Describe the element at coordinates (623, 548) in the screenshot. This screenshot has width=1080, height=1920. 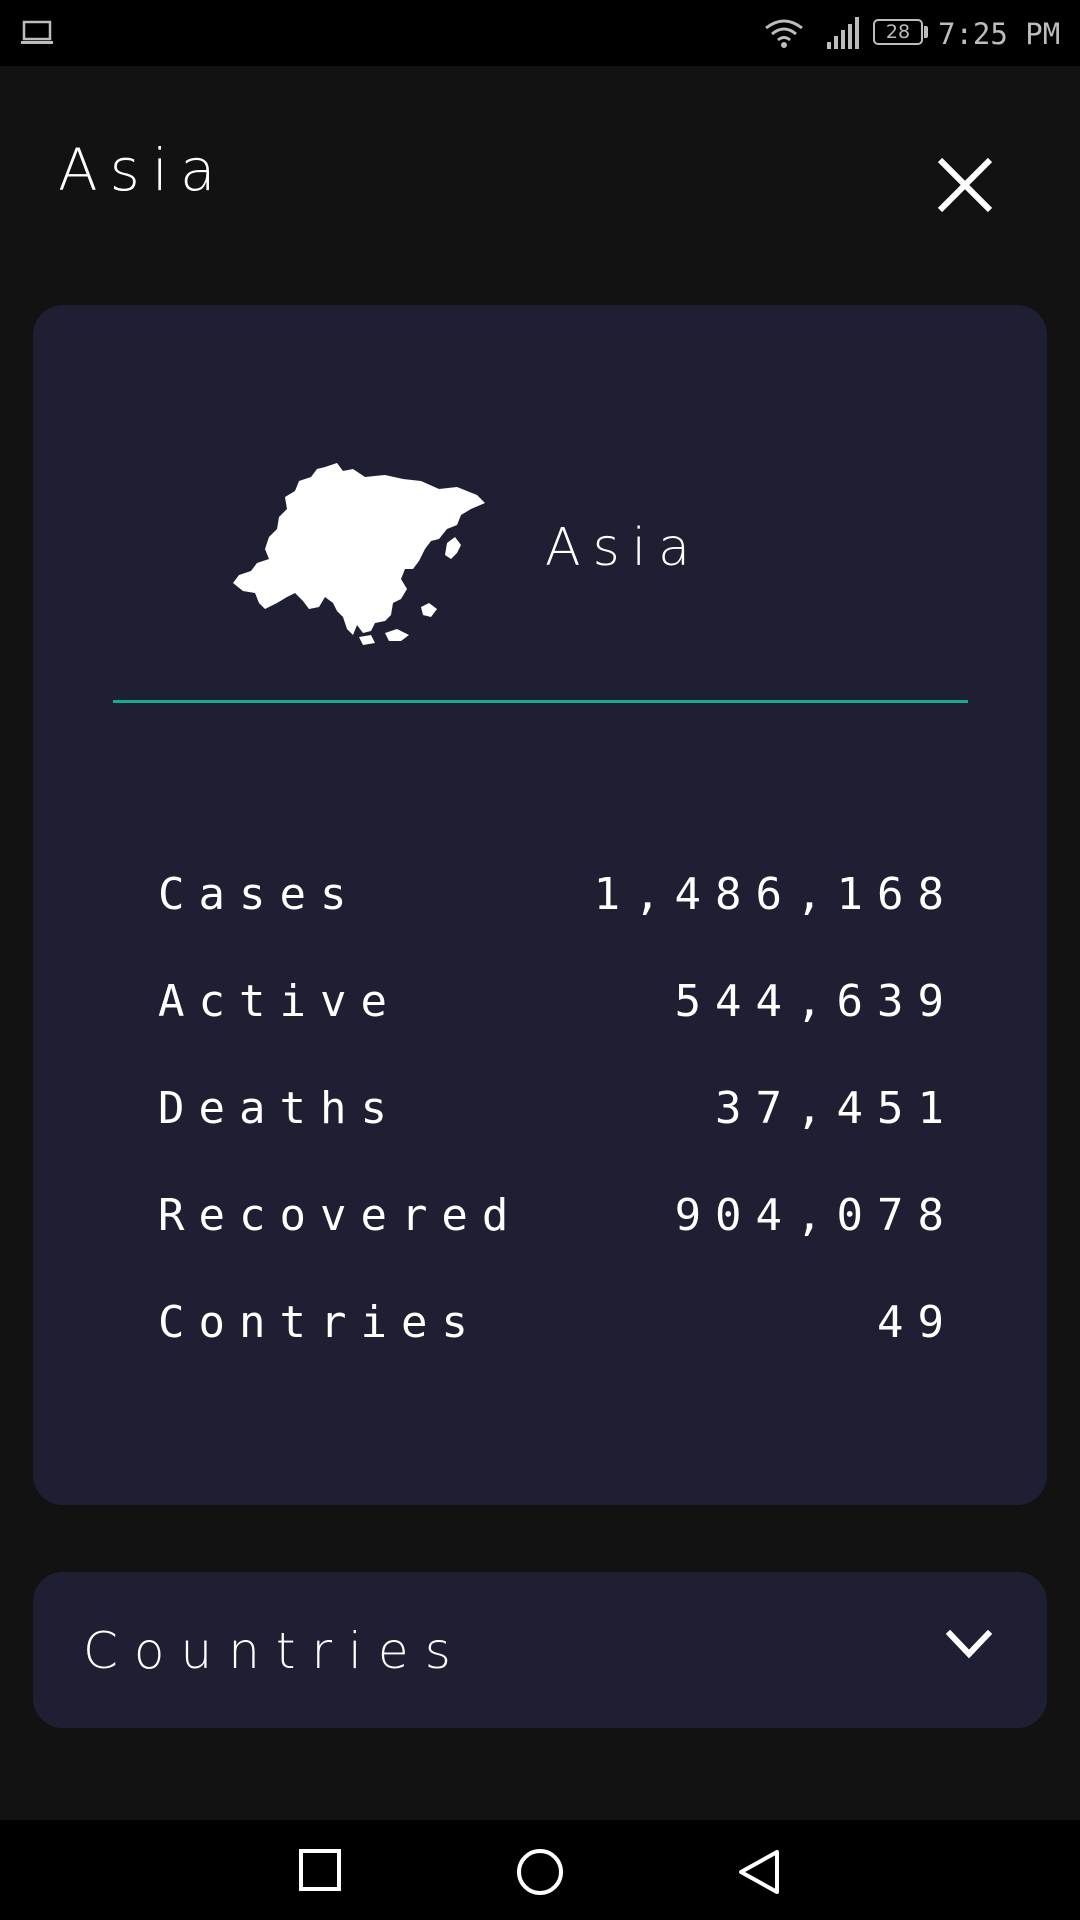
I see `continent-name: Asia` at that location.